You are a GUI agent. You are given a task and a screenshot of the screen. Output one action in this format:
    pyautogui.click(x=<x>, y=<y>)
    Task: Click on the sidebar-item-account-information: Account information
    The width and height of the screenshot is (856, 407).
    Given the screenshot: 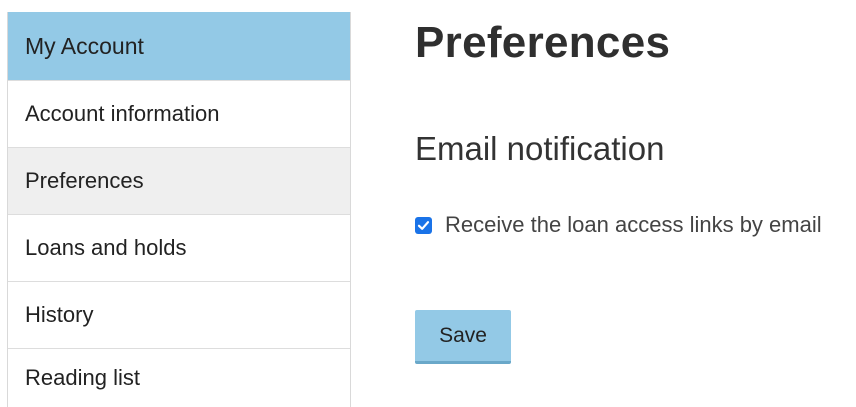 What is the action you would take?
    pyautogui.click(x=179, y=113)
    